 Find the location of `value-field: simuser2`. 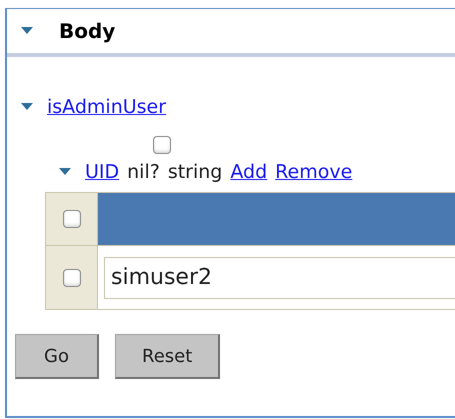

value-field: simuser2 is located at coordinates (279, 277).